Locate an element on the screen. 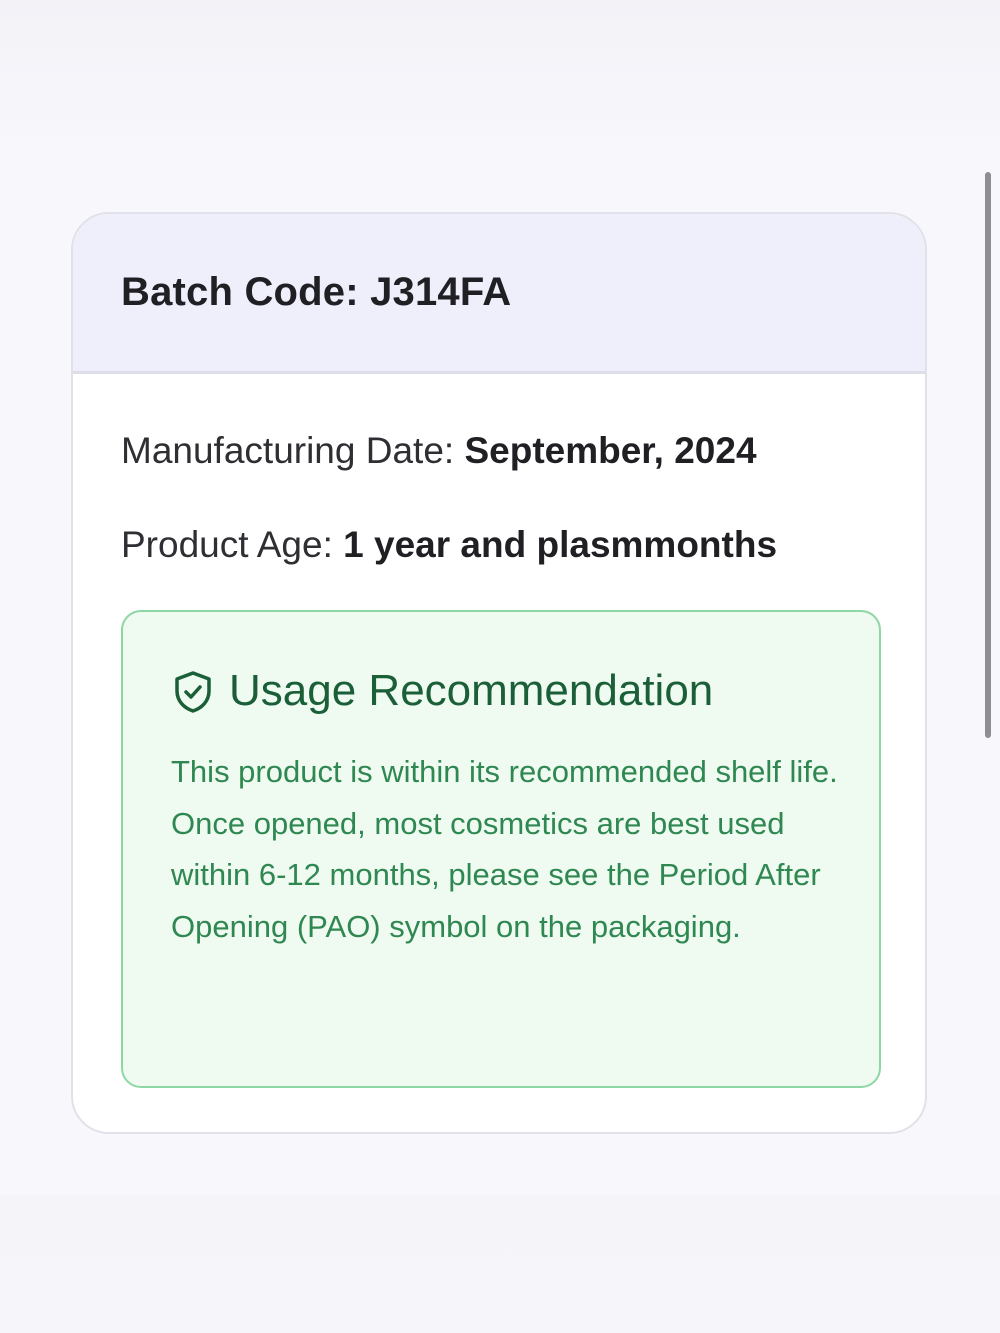  manufacturing-date-row: Manufacturing Date: September, 2024 is located at coordinates (439, 451).